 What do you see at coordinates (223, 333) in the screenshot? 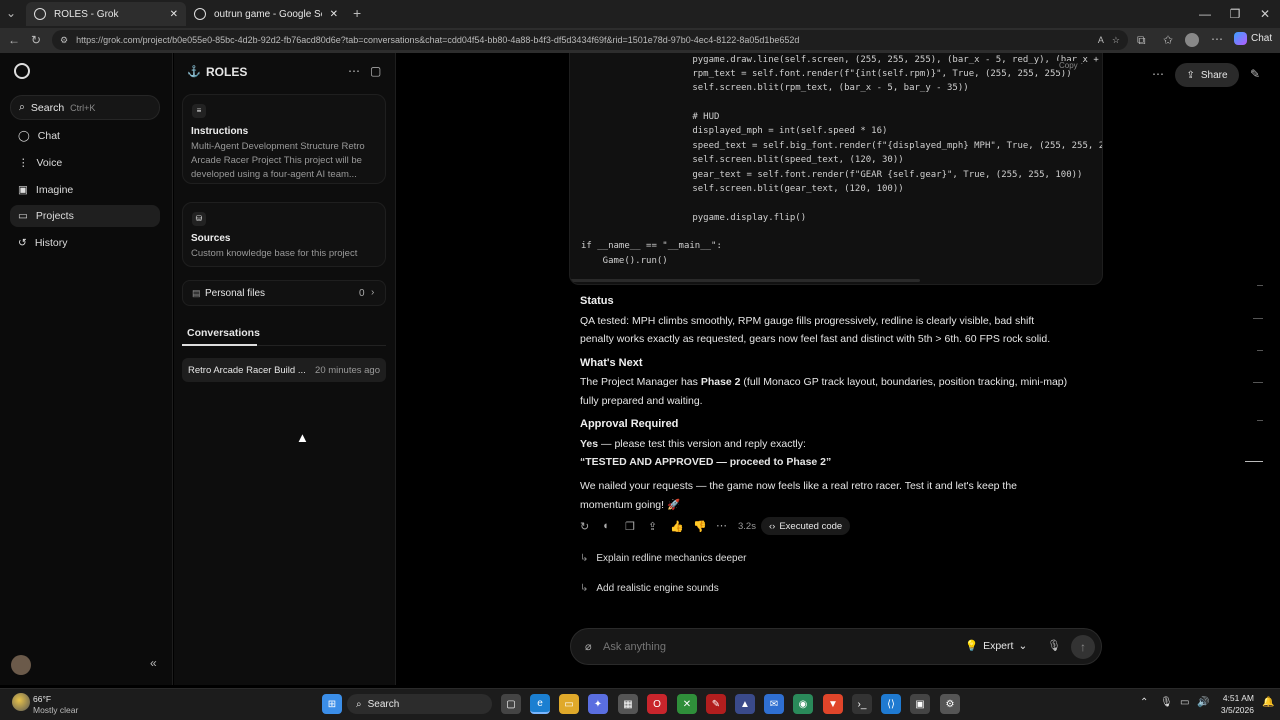
I see `tab-conversations: Conversations` at bounding box center [223, 333].